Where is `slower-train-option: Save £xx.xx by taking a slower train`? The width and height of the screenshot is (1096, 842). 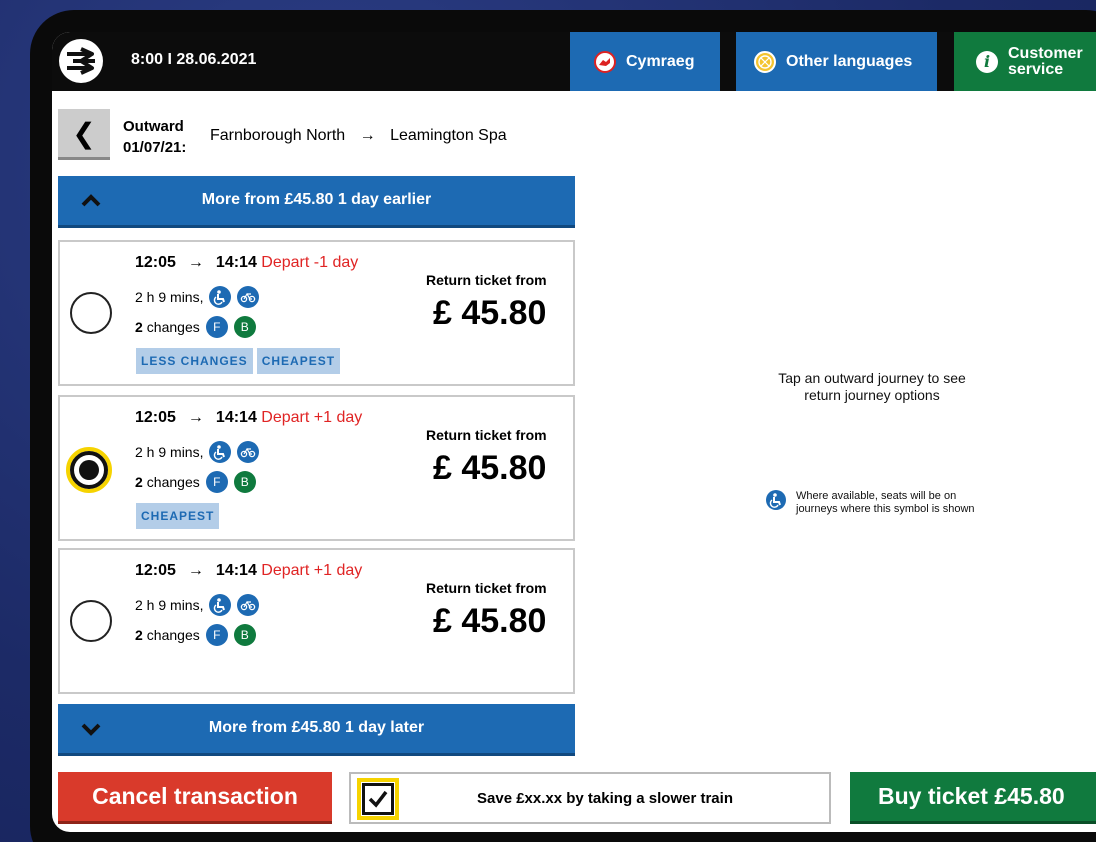 slower-train-option: Save £xx.xx by taking a slower train is located at coordinates (590, 798).